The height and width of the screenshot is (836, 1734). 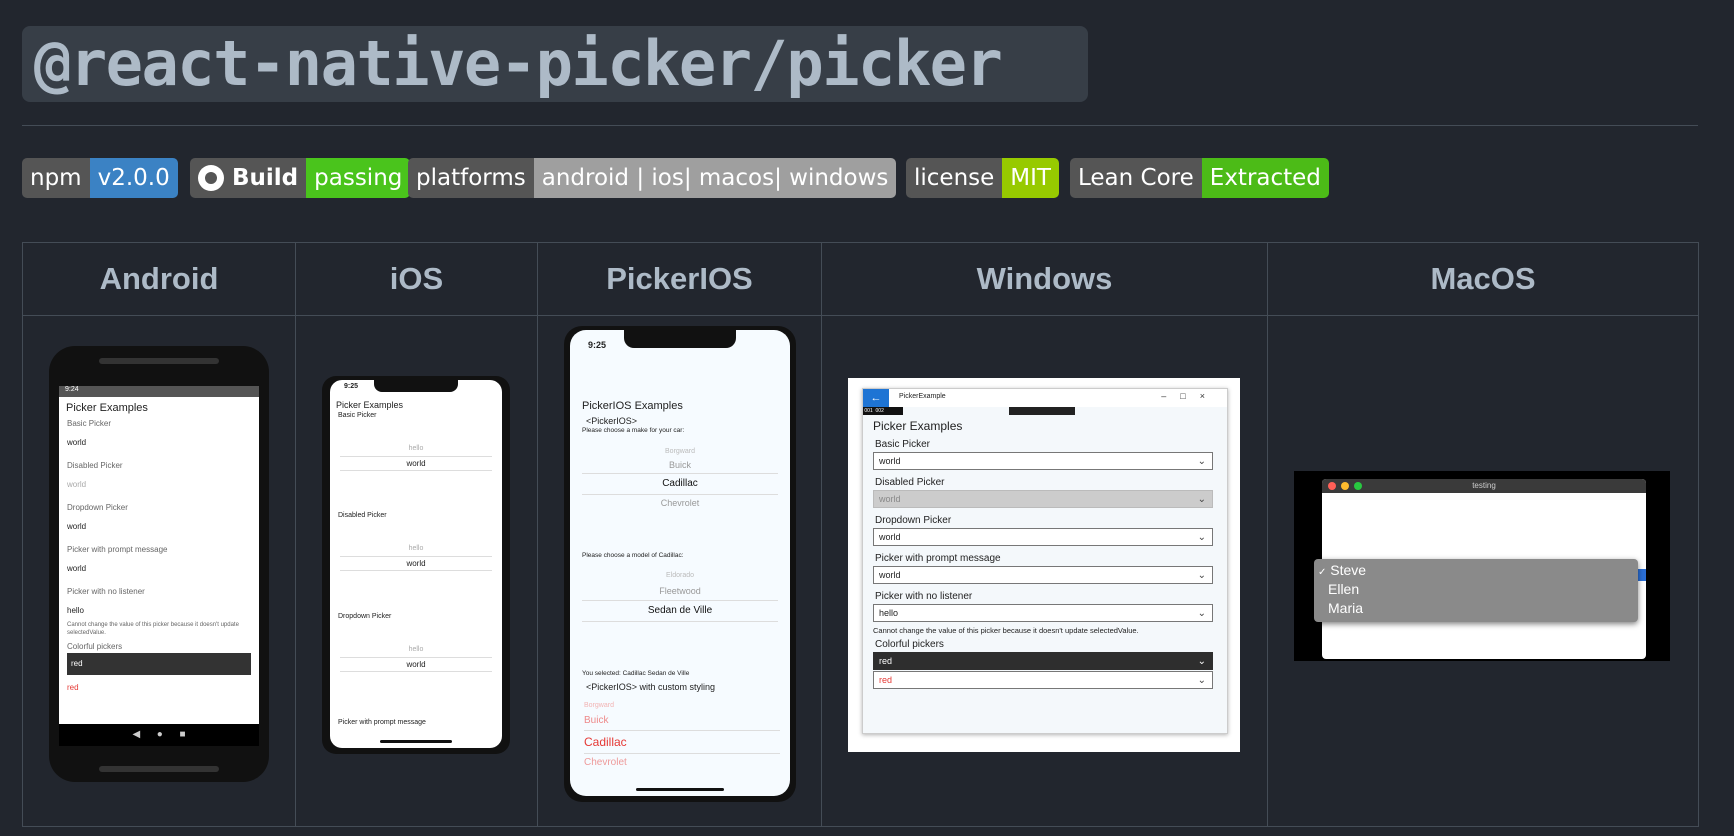 What do you see at coordinates (97, 507) in the screenshot?
I see `android-label: Dropdown Picker` at bounding box center [97, 507].